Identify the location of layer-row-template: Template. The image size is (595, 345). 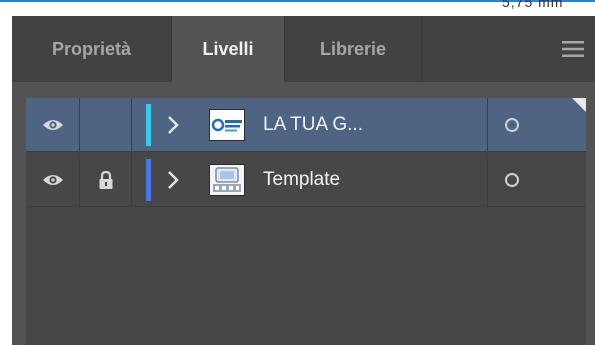
(306, 180).